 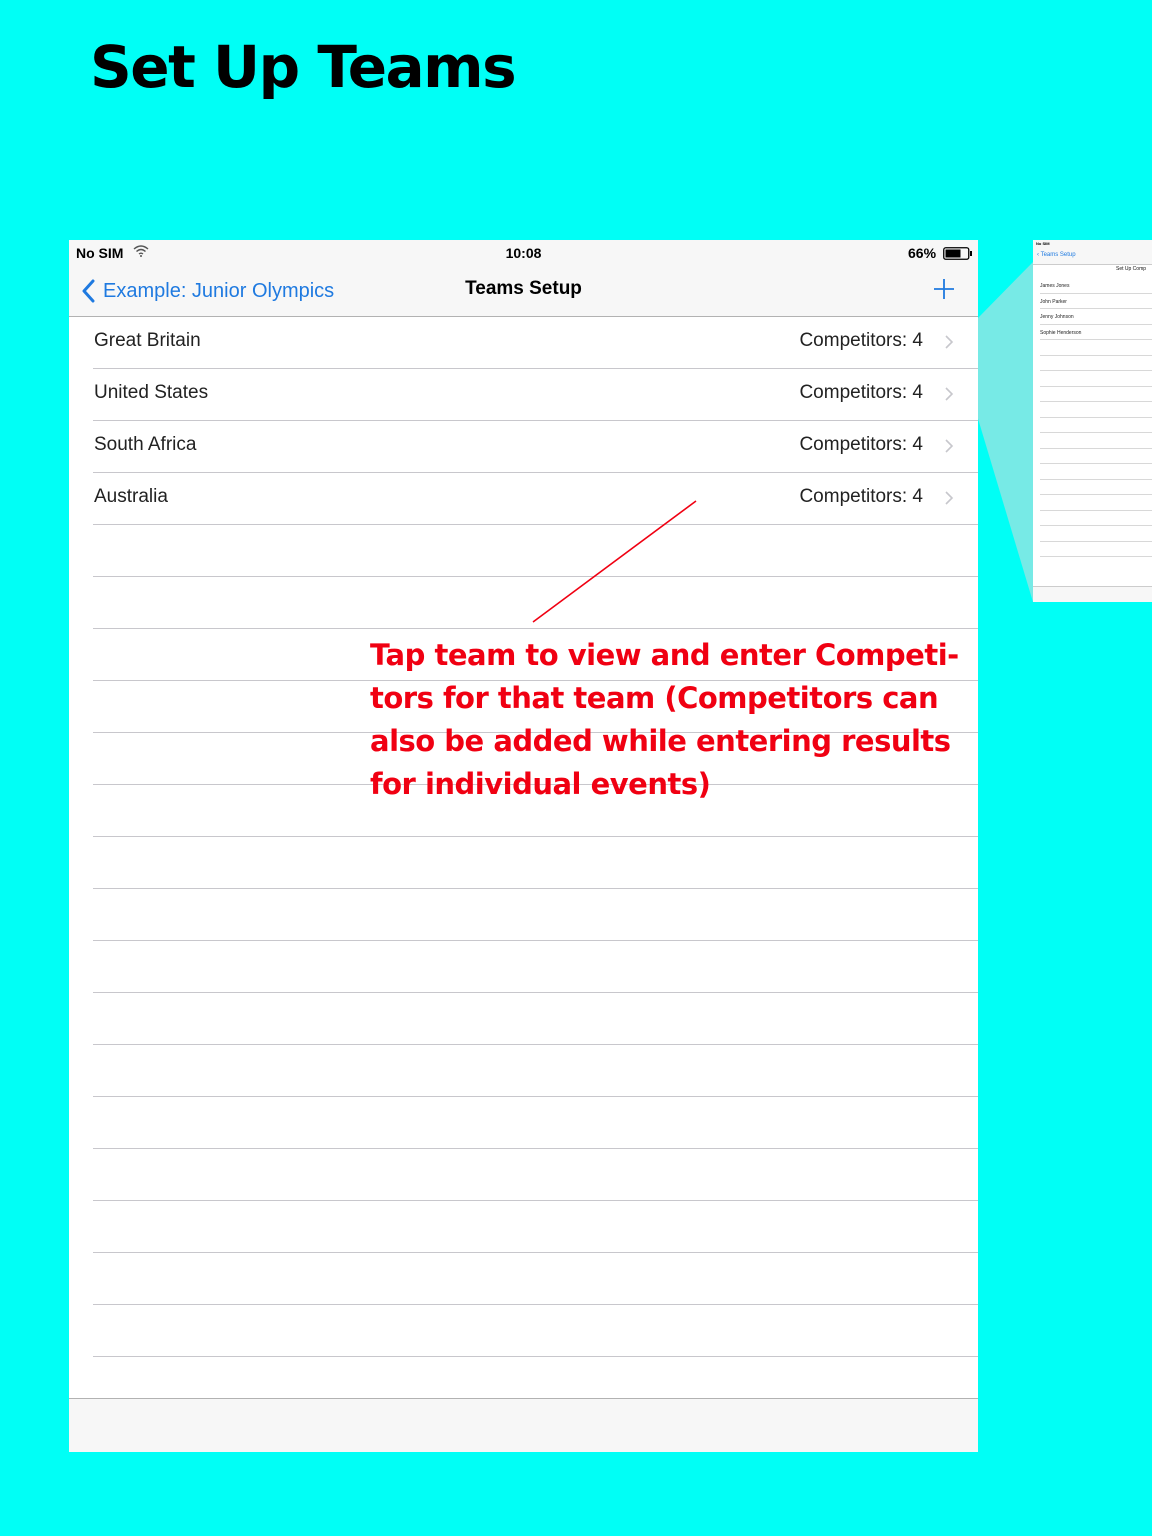 I want to click on competitor-name: James Jones, so click(x=1055, y=286).